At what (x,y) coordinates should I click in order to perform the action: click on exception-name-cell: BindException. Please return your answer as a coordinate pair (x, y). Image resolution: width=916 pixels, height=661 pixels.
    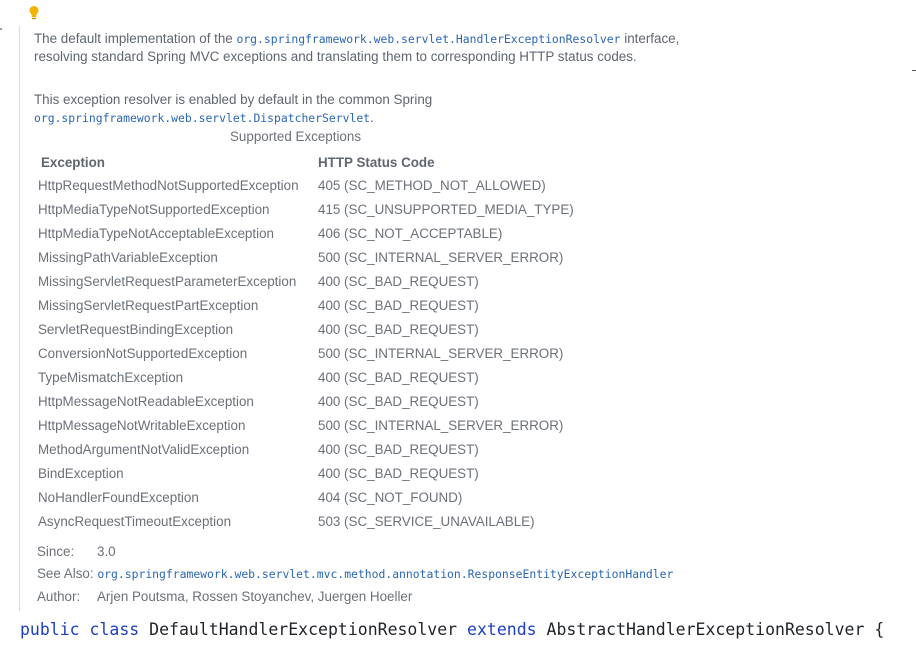
    Looking at the image, I should click on (81, 473).